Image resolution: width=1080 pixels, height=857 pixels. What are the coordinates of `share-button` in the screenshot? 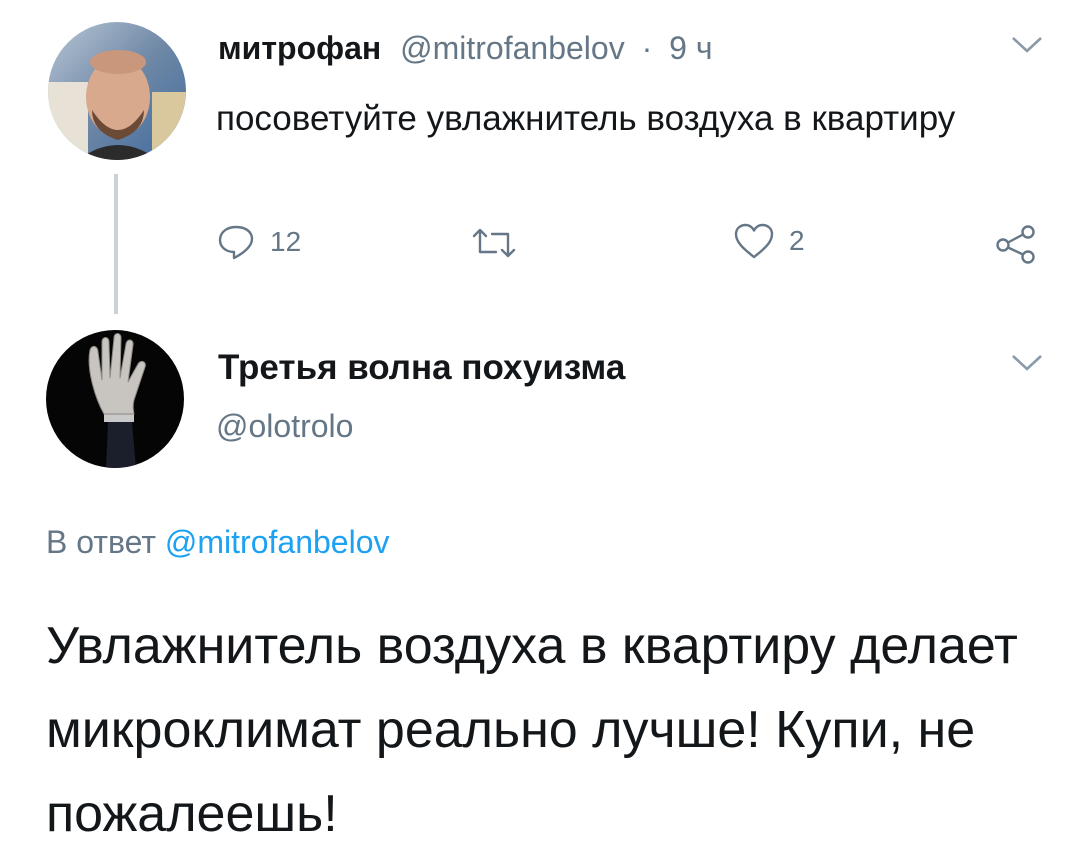 It's located at (1016, 244).